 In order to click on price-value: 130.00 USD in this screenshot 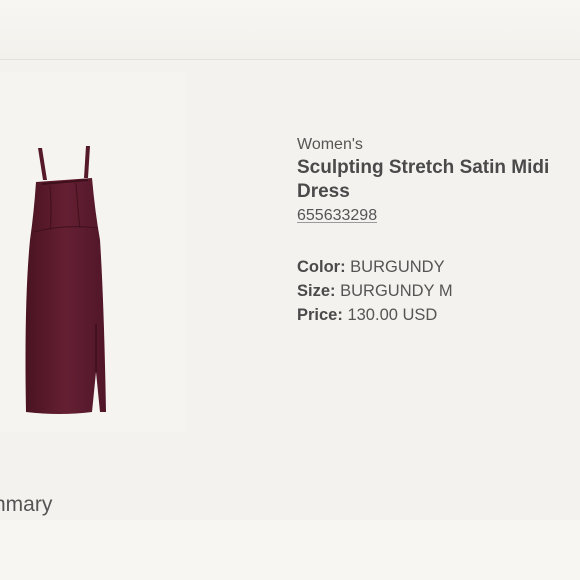, I will do `click(392, 315)`.